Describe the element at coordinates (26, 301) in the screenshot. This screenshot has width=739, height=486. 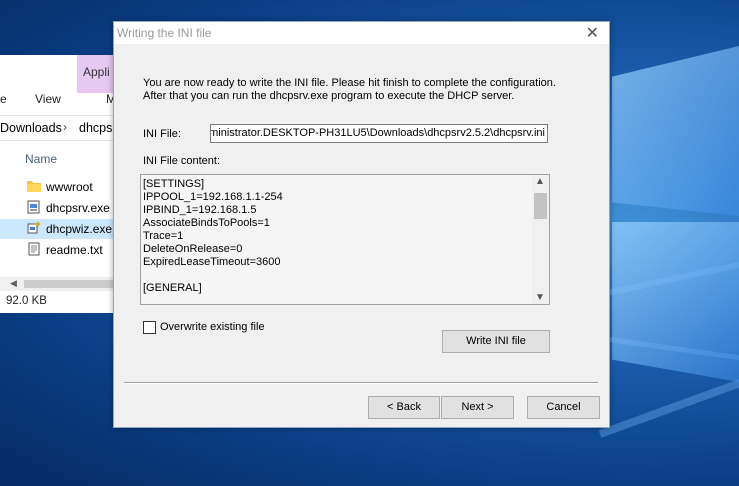
I see `status-bar-size: 92.0 KB` at that location.